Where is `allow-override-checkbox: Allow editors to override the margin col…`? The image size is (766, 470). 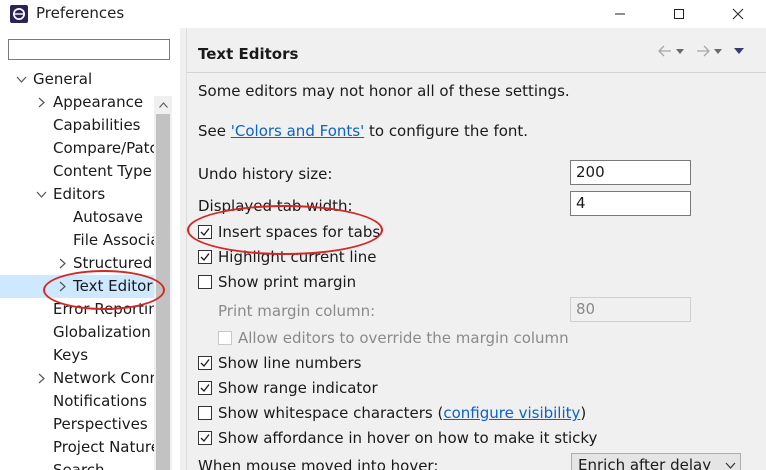
allow-override-checkbox: Allow editors to override the margin col… is located at coordinates (393, 338).